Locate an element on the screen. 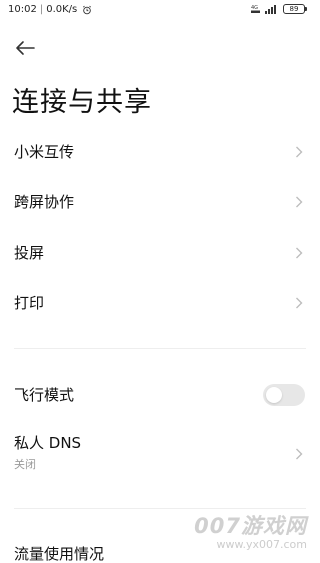 The height and width of the screenshot is (563, 320). row-status: 关闭 is located at coordinates (25, 464).